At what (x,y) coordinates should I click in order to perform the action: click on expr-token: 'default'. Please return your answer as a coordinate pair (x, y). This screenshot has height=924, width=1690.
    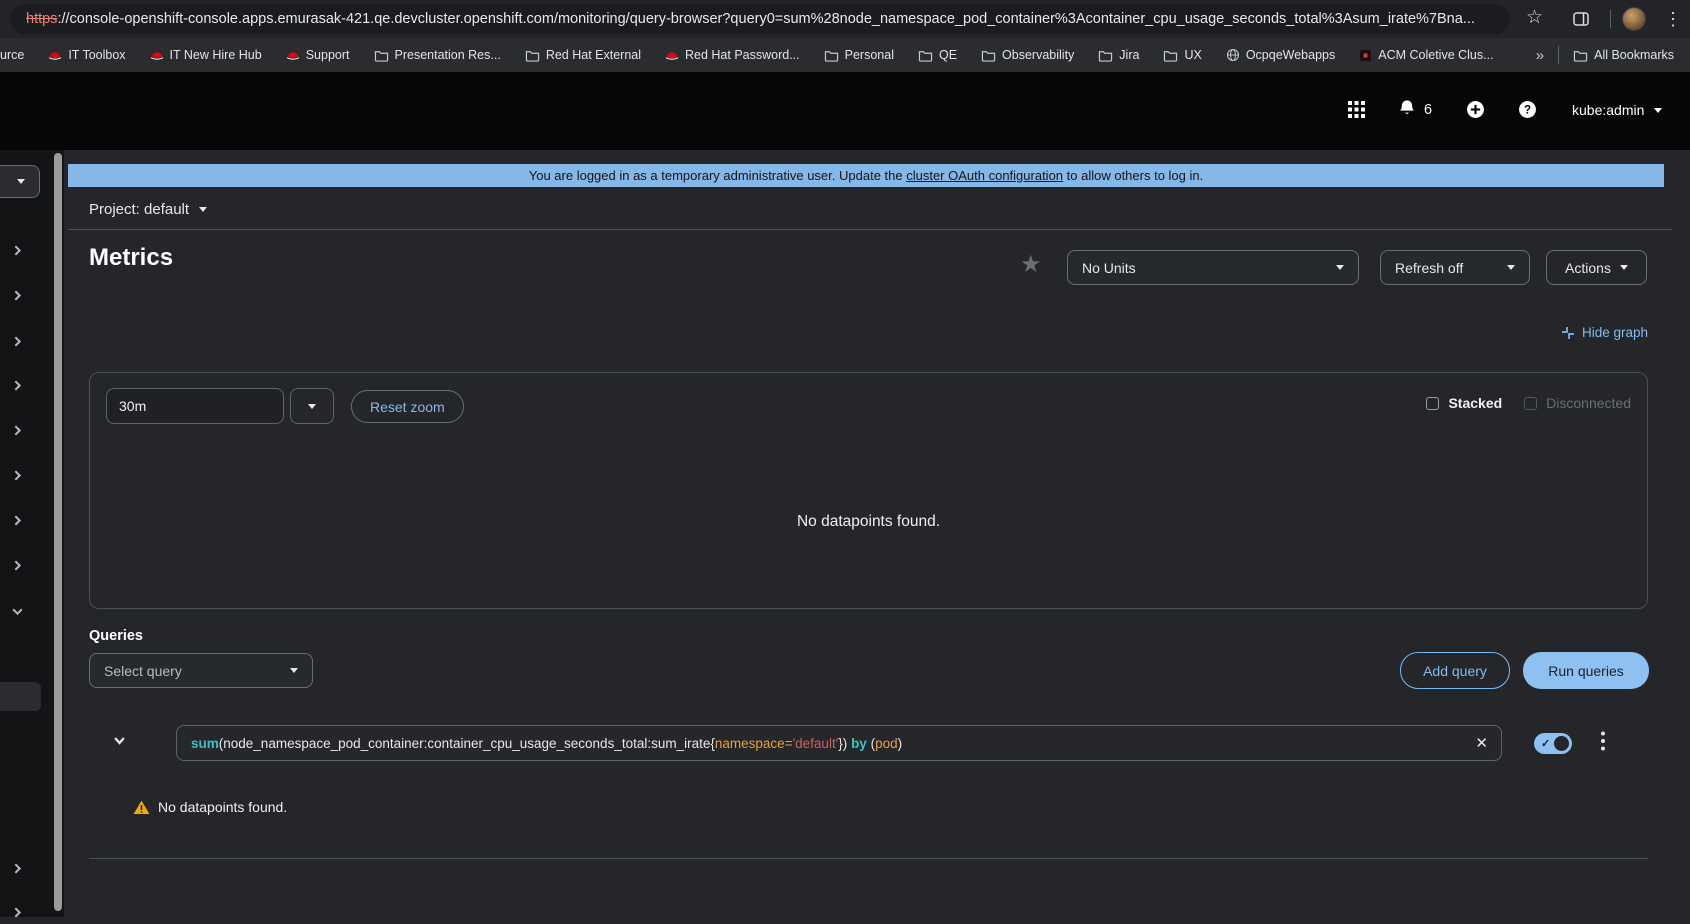
    Looking at the image, I should click on (815, 743).